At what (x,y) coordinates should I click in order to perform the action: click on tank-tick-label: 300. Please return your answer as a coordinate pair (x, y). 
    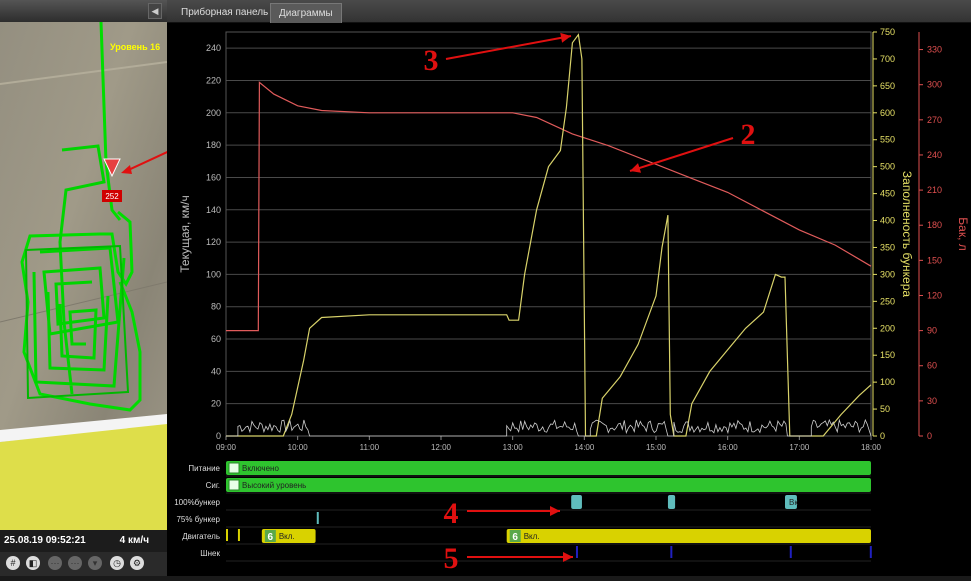
    Looking at the image, I should click on (934, 85).